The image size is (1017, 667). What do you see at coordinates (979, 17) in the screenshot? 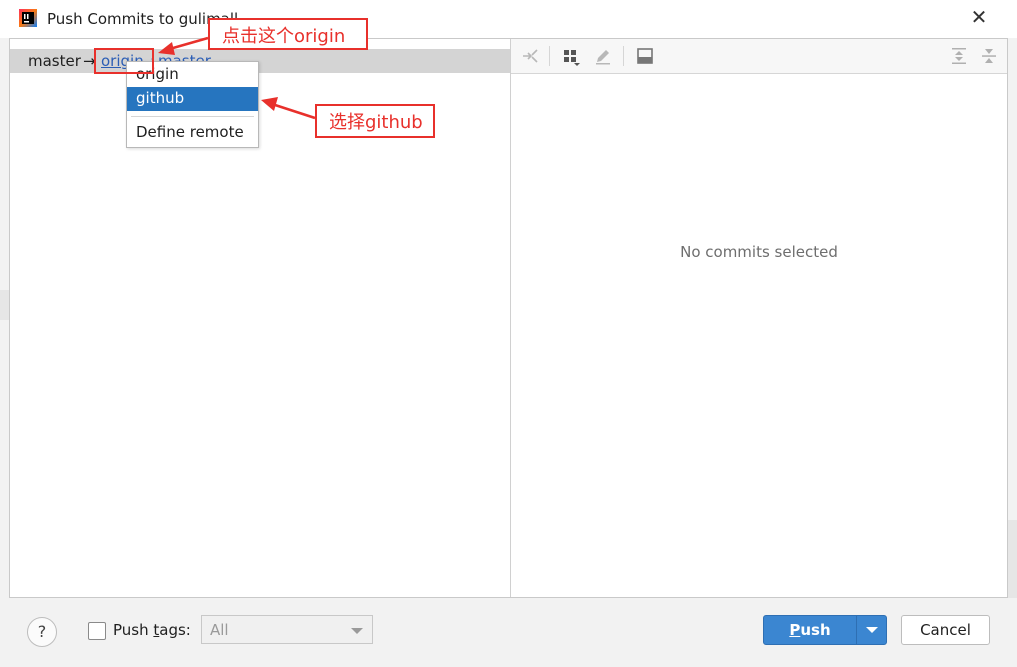
I see `close-icon: ✕` at bounding box center [979, 17].